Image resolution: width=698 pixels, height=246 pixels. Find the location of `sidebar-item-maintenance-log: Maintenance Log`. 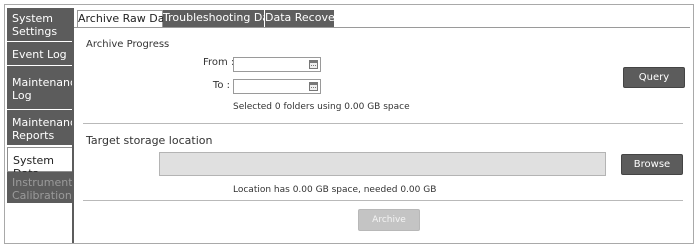

sidebar-item-maintenance-log: Maintenance Log is located at coordinates (45, 88).